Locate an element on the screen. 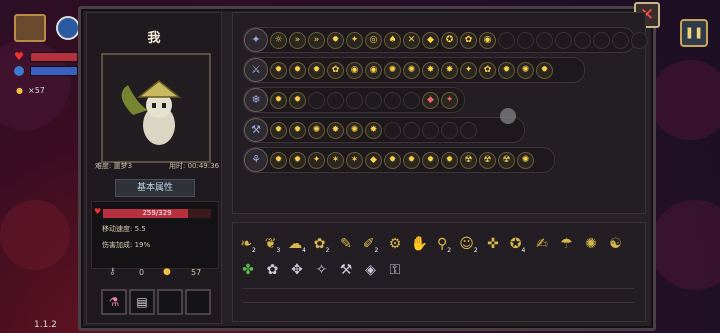 Image resolution: width=720 pixels, height=333 pixels. weapon-icon: ✦ is located at coordinates (256, 40).